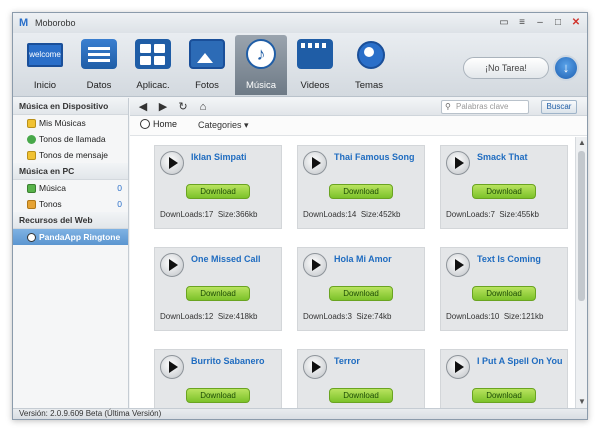  What do you see at coordinates (70, 123) in the screenshot?
I see `sidebar-item-mis-musicas: Mis Músicas` at bounding box center [70, 123].